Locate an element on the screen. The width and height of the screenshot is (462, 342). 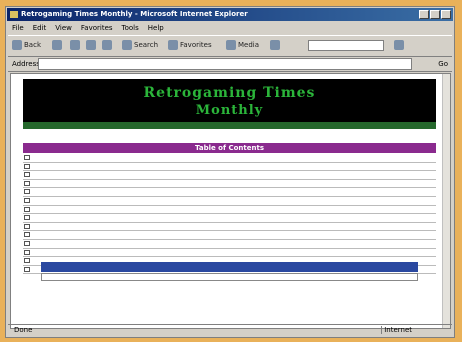
back-button: Back is located at coordinates (26, 45).